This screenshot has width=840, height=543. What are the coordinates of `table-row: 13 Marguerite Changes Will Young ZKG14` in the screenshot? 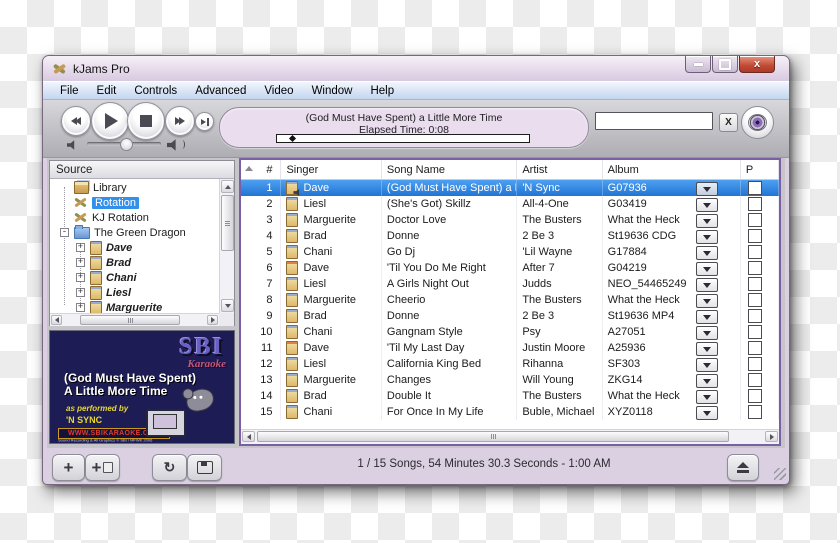 It's located at (510, 380).